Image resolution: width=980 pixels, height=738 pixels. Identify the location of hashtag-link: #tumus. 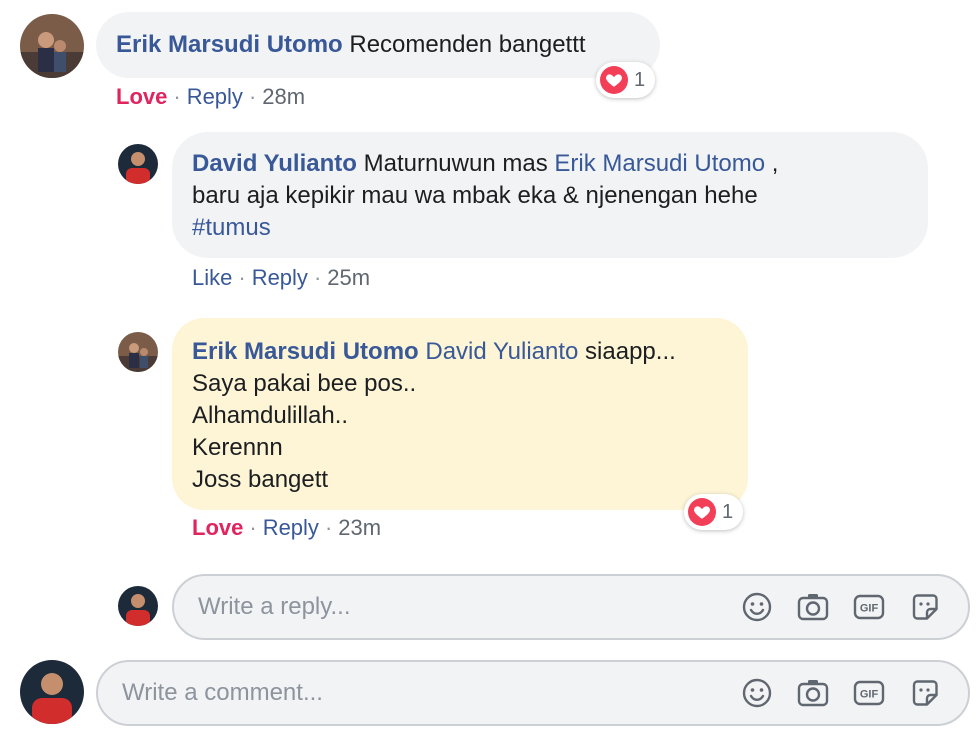
(231, 227).